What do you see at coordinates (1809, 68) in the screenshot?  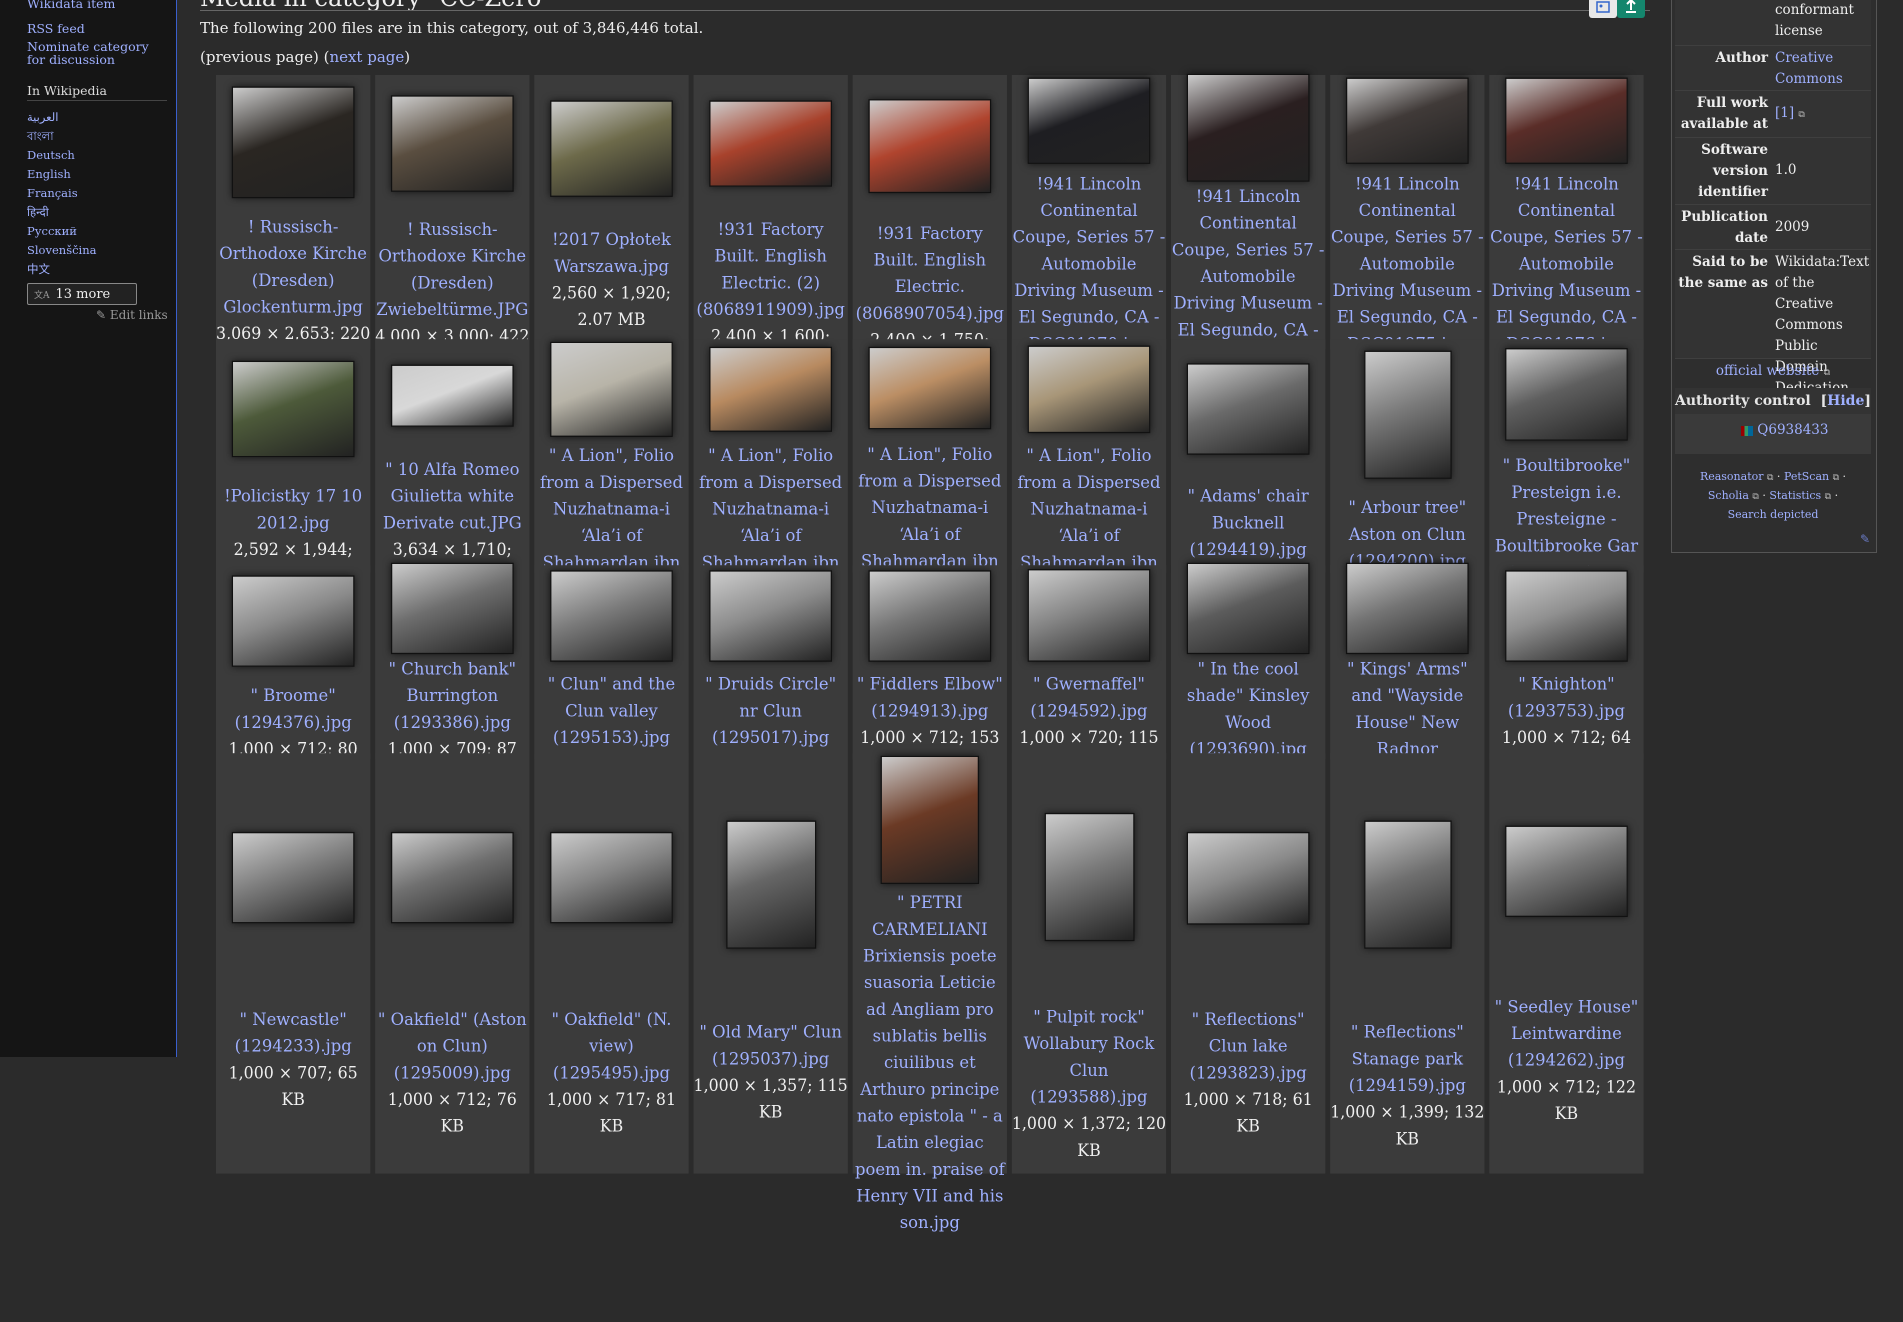 I see `author-link: Creative Commons` at bounding box center [1809, 68].